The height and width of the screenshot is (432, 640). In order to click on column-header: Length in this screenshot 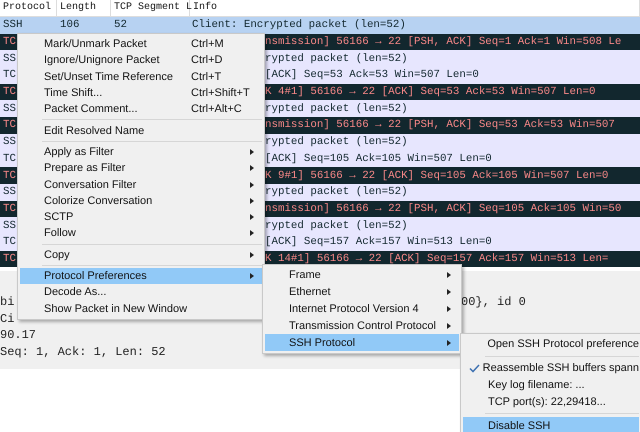, I will do `click(84, 8)`.